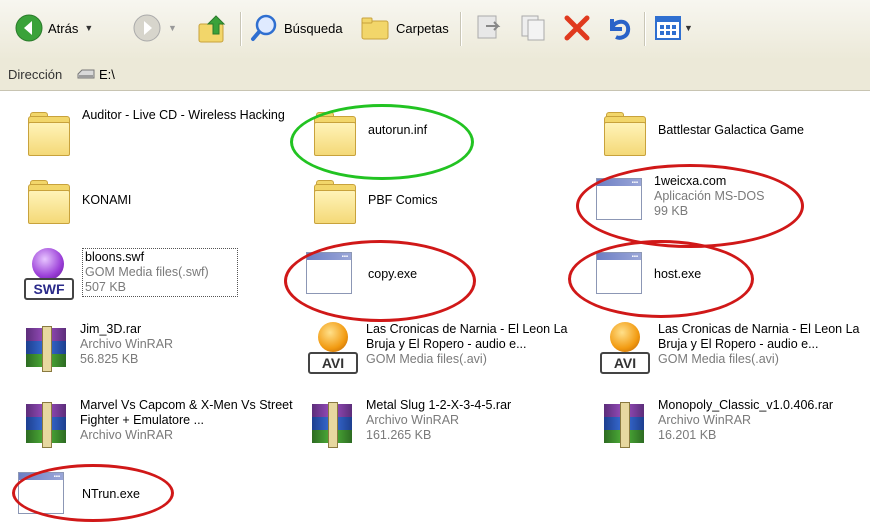 The height and width of the screenshot is (522, 870). I want to click on file-type: GOM Media files(.swf), so click(147, 272).